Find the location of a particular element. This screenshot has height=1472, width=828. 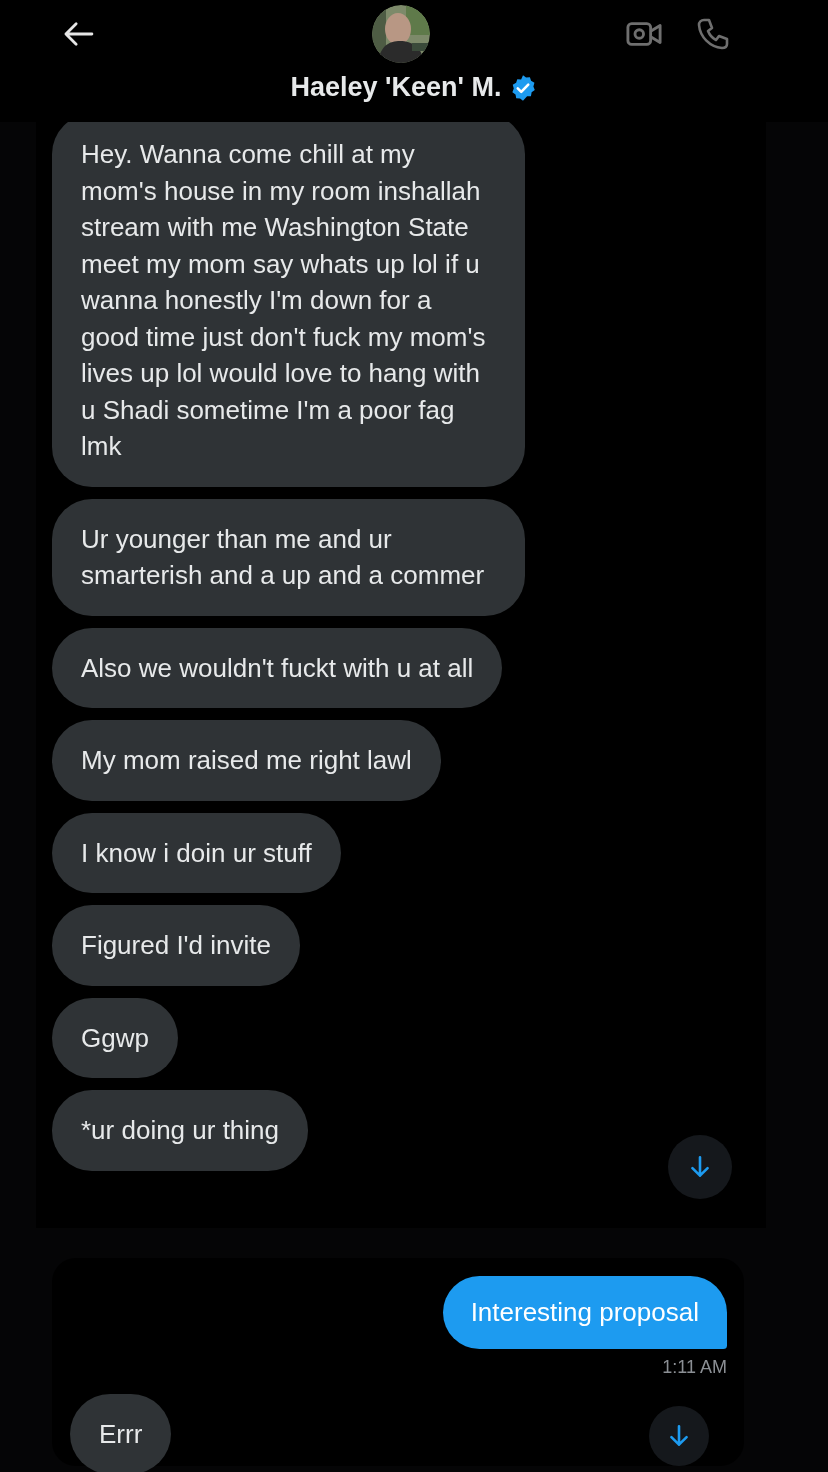

message-time: 1:11 AM is located at coordinates (694, 1367).